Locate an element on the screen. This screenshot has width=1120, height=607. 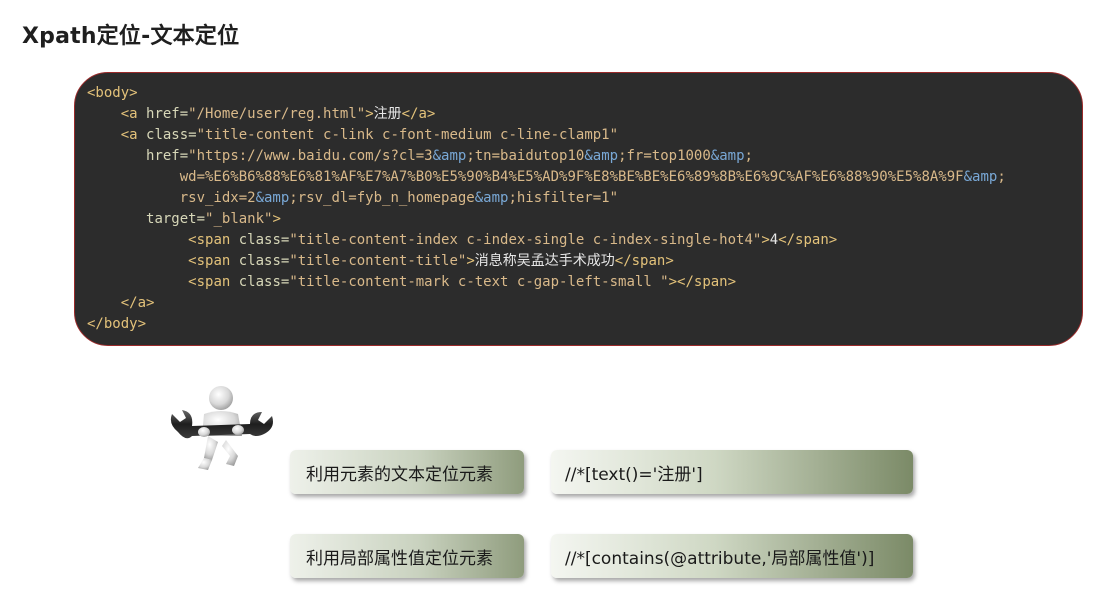
code-line: <a href="/Home/user/reg.html">注册</a> is located at coordinates (261, 114).